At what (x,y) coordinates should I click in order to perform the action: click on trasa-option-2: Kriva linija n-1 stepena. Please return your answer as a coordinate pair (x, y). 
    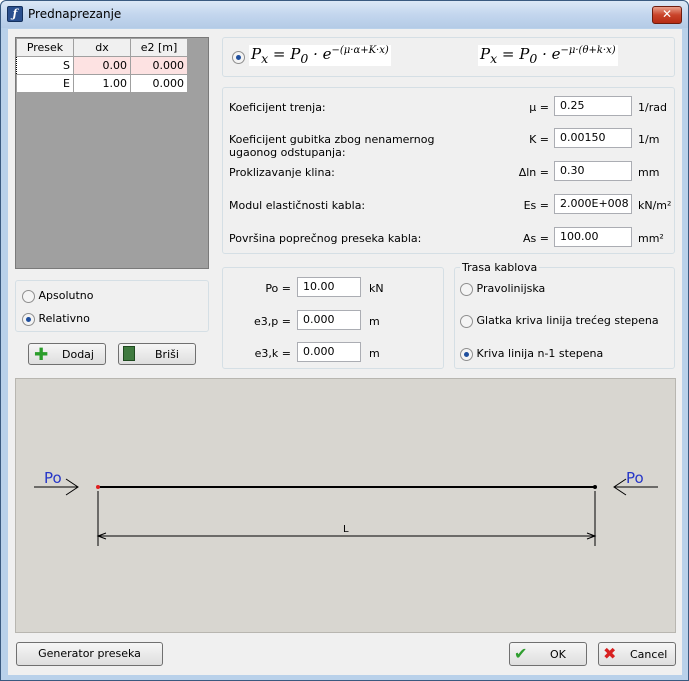
    Looking at the image, I should click on (531, 354).